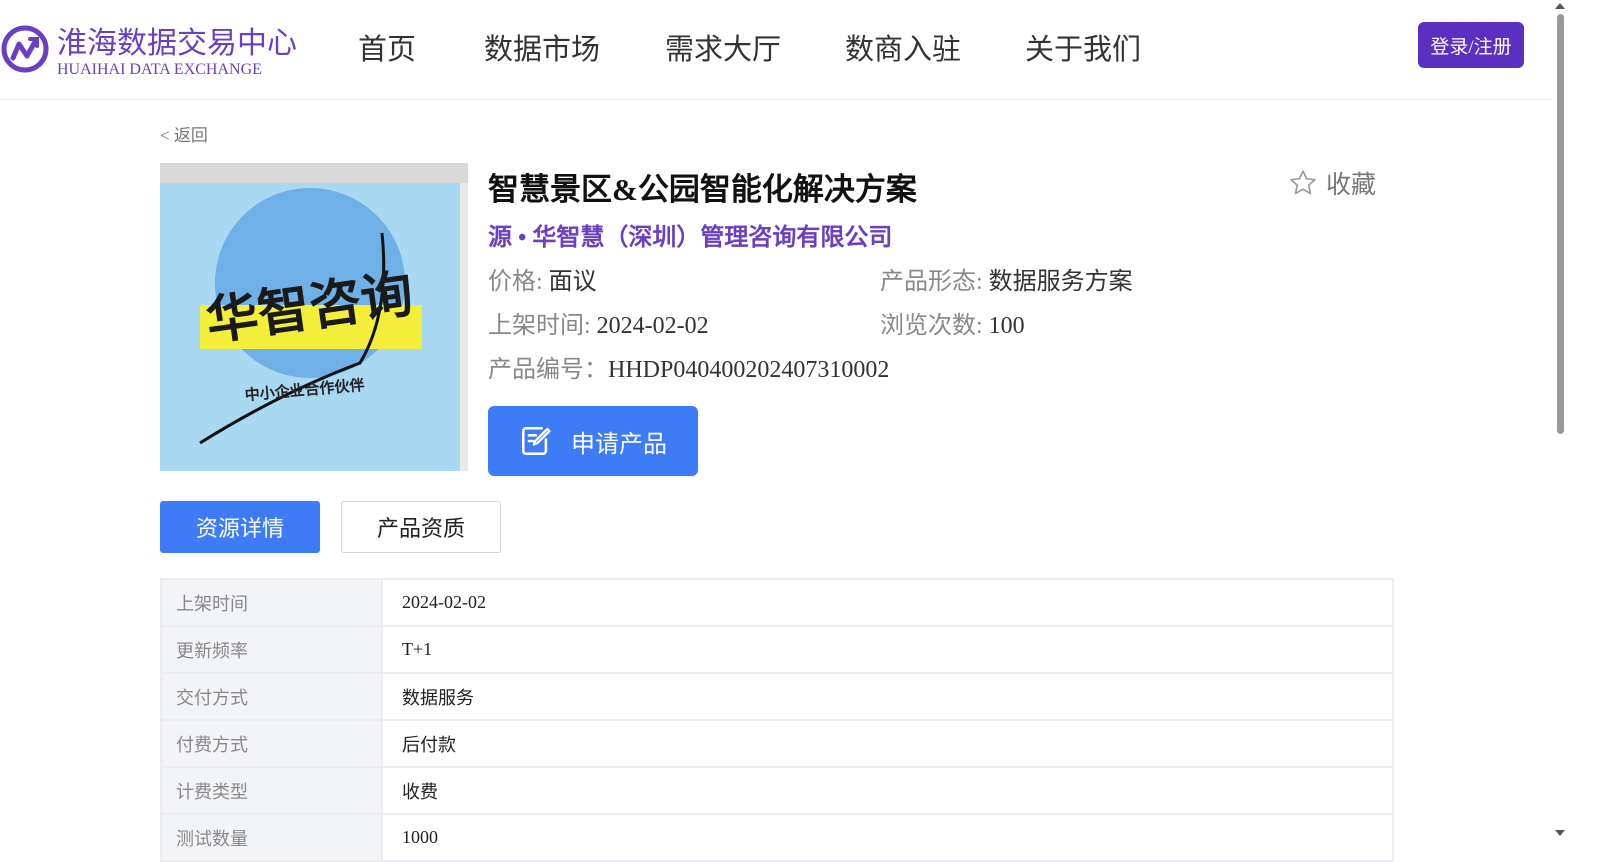 This screenshot has height=862, width=1600. Describe the element at coordinates (1083, 47) in the screenshot. I see `nav-about-us: 关于我们` at that location.